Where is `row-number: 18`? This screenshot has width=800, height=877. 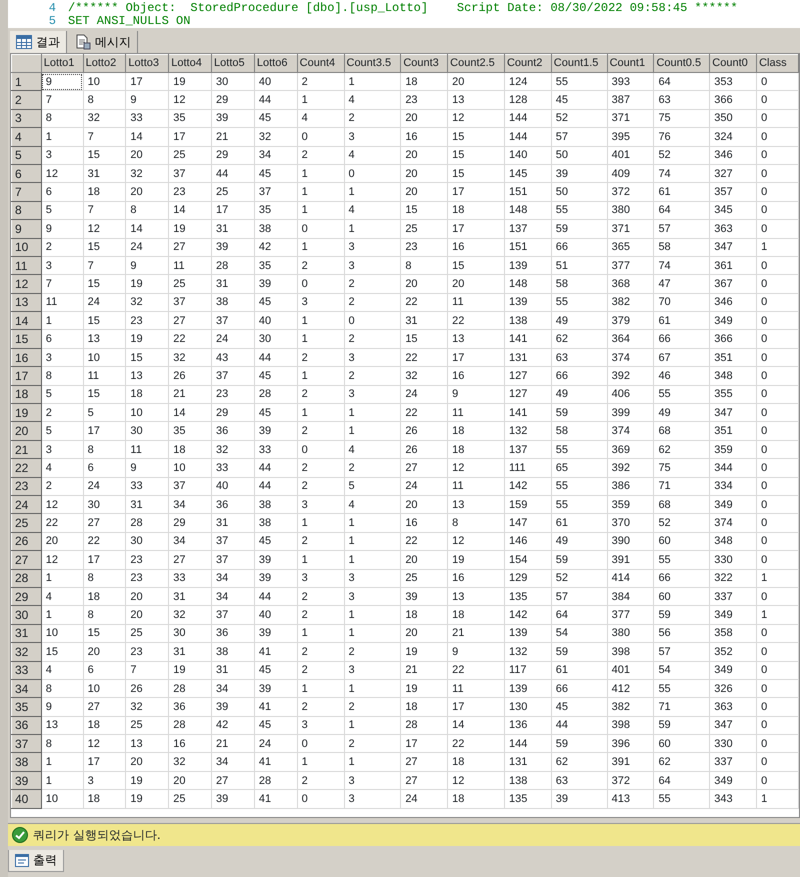 row-number: 18 is located at coordinates (27, 394).